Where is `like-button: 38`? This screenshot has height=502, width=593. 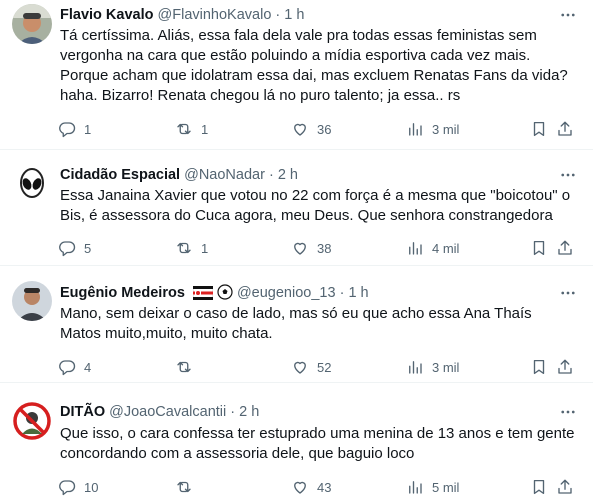 like-button: 38 is located at coordinates (311, 248).